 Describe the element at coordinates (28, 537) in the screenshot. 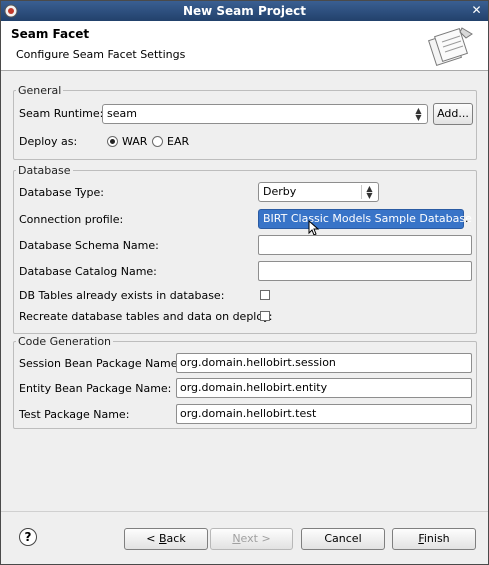

I see `help-icon: ?` at that location.